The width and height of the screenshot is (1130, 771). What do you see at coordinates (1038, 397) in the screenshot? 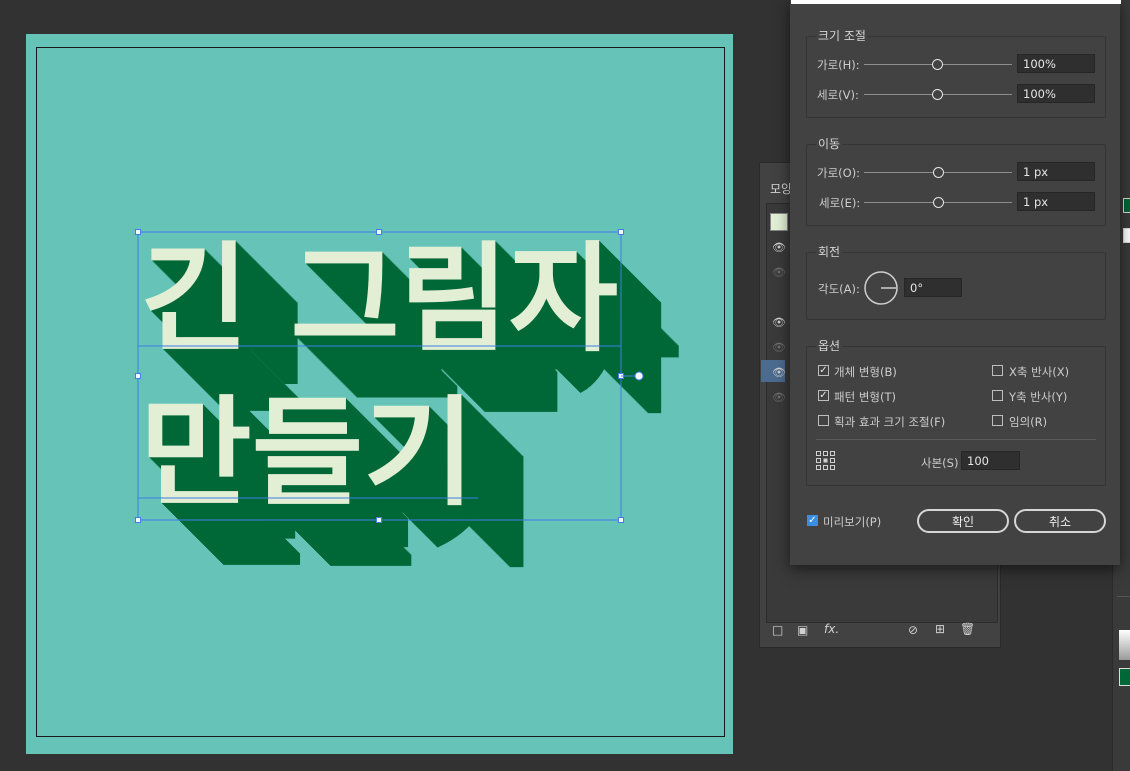
I see `reflect-y-label: Y축 반사(Y)` at bounding box center [1038, 397].